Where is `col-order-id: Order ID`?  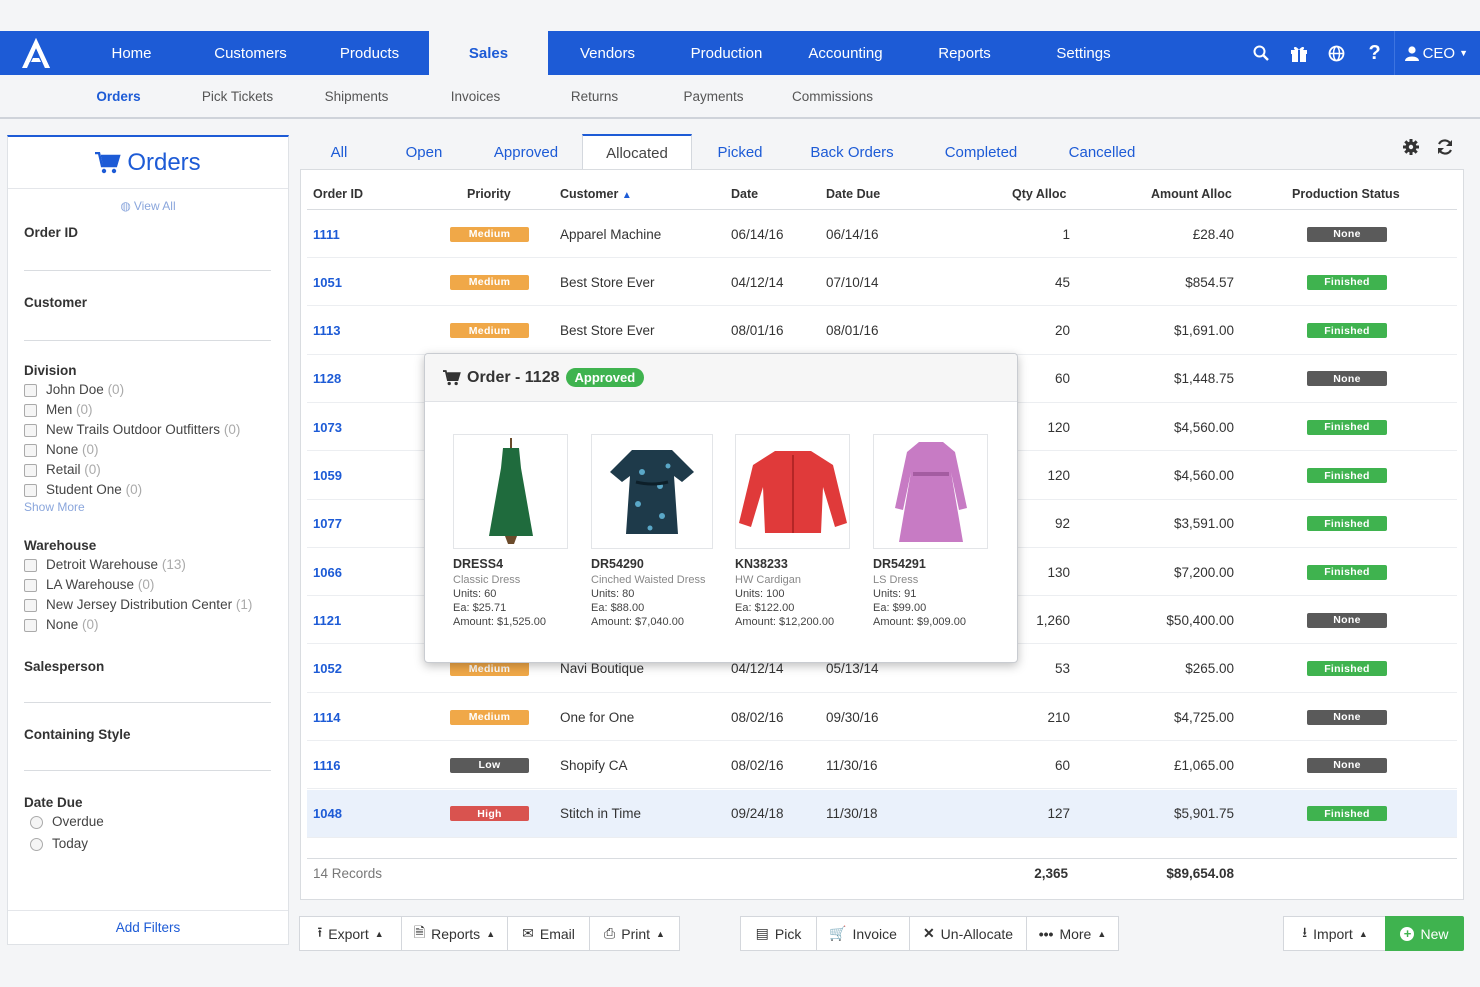
col-order-id: Order ID is located at coordinates (338, 194).